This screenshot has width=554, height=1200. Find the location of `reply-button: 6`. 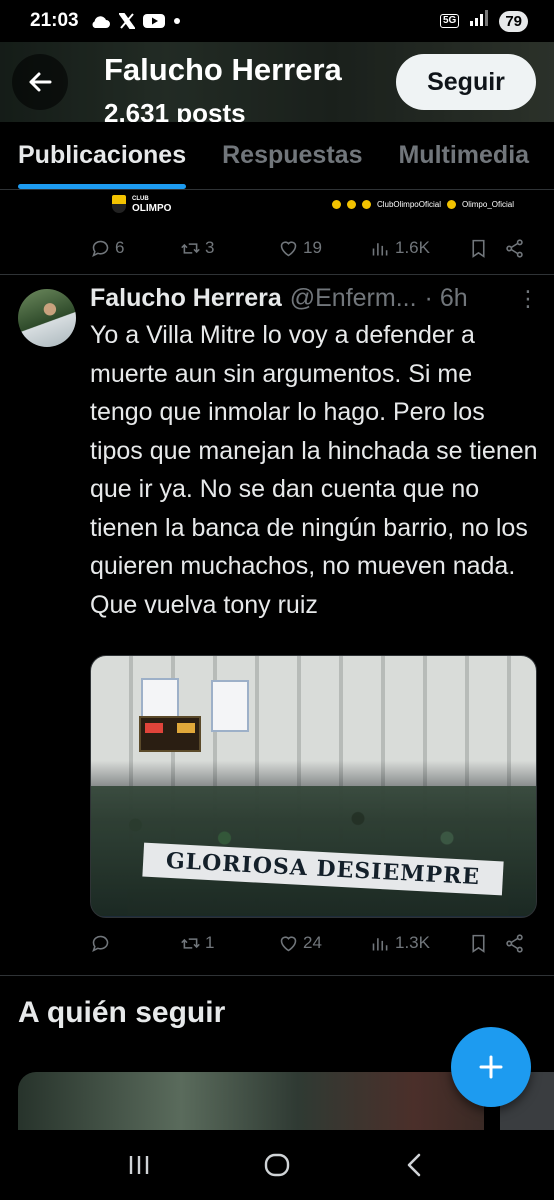

reply-button: 6 is located at coordinates (135, 248).